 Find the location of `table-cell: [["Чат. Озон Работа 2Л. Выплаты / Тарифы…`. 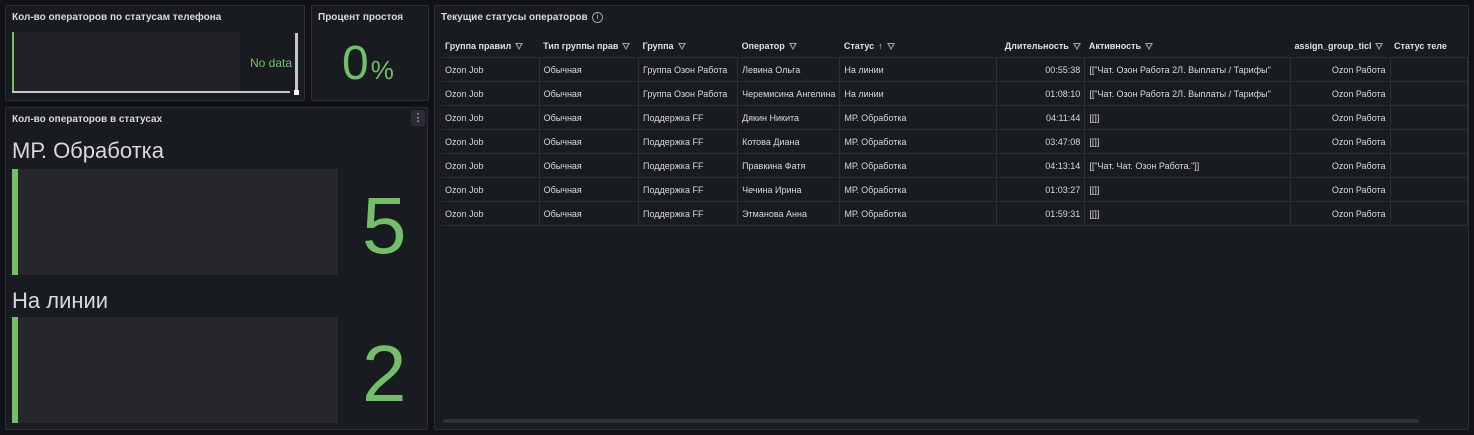

table-cell: [["Чат. Озон Работа 2Л. Выплаты / Тарифы… is located at coordinates (1187, 93).